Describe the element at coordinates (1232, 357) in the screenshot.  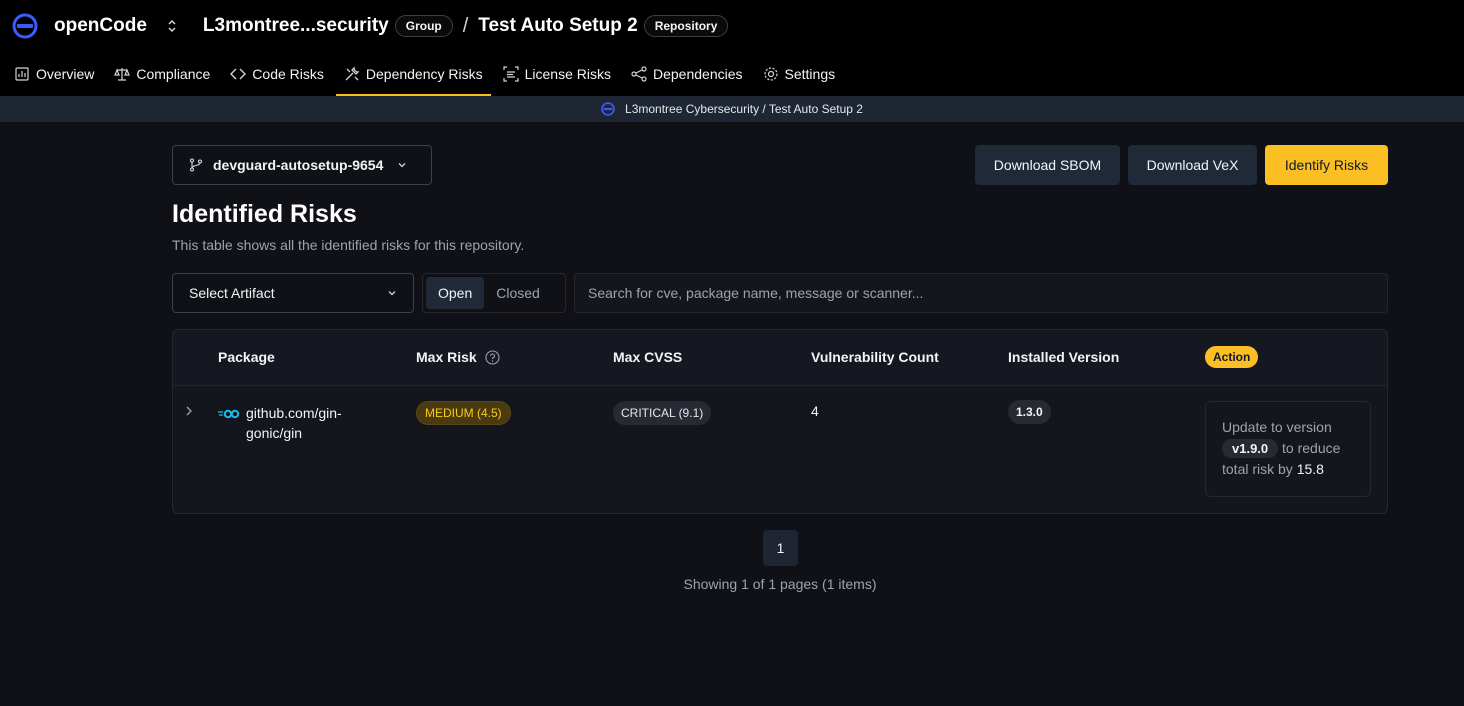
I see `column-header-action: Action` at that location.